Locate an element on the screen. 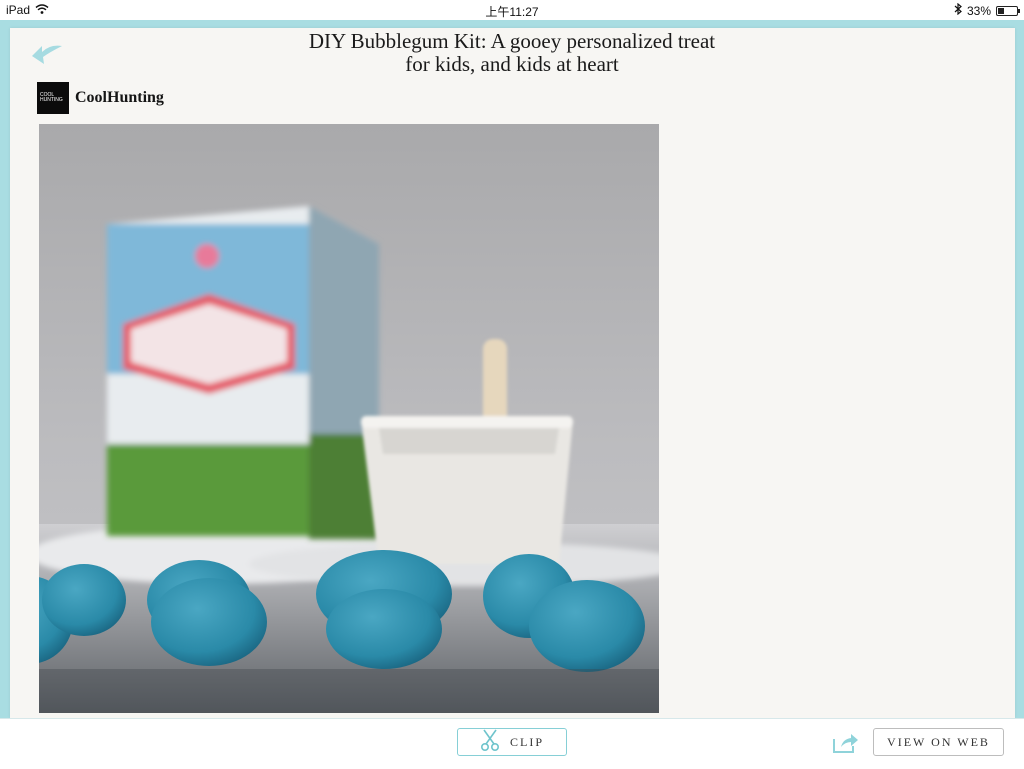 This screenshot has width=1024, height=769. bottom-toolbar: CLIP VIEW ON WEB is located at coordinates (512, 743).